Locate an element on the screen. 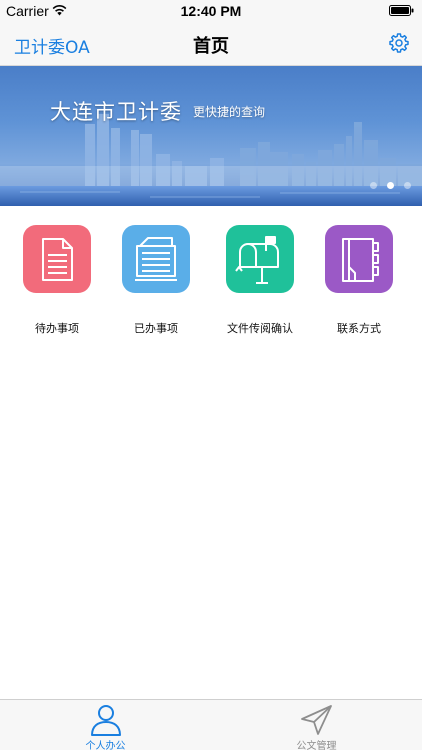 Image resolution: width=422 pixels, height=750 pixels. tab-label: 公文管理 is located at coordinates (316, 745).